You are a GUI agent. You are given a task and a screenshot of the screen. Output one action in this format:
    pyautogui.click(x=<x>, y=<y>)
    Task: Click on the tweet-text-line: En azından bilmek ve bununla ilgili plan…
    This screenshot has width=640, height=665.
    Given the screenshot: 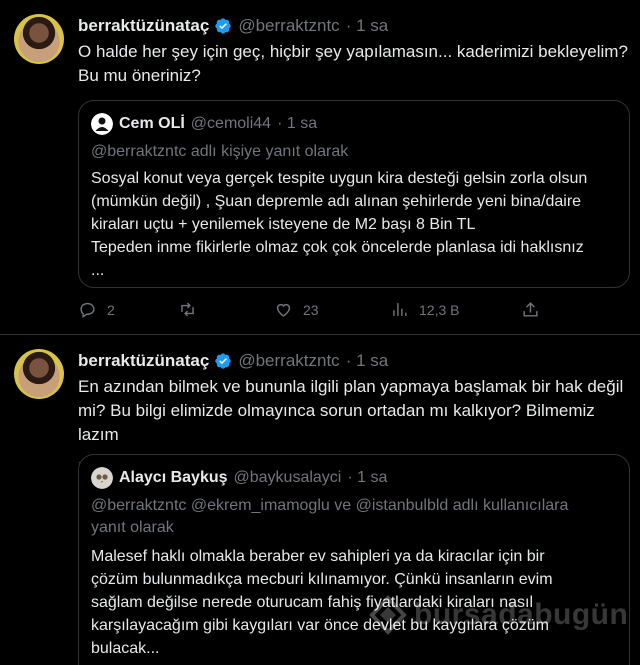 What is the action you would take?
    pyautogui.click(x=351, y=386)
    